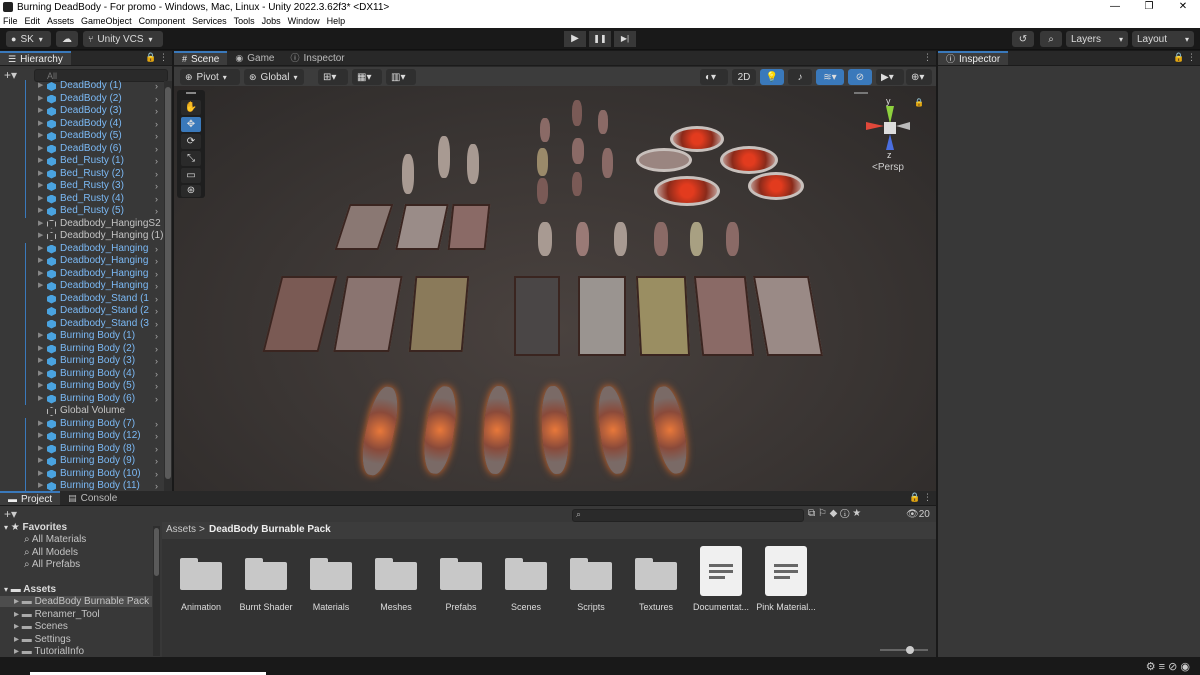 Image resolution: width=1200 pixels, height=675 pixels. What do you see at coordinates (591, 583) in the screenshot?
I see `asset-item: Scripts` at bounding box center [591, 583].